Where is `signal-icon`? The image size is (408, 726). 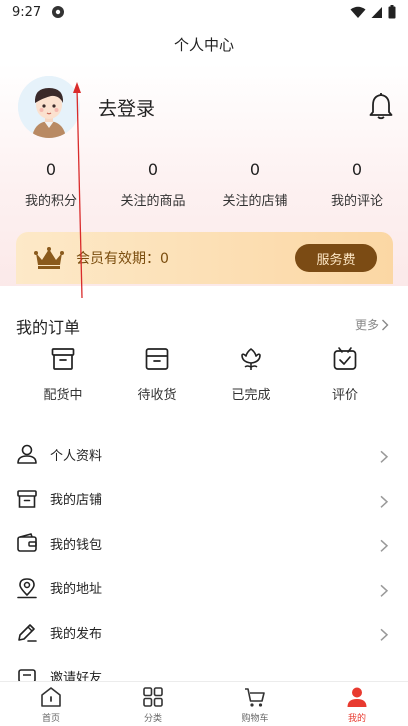 signal-icon is located at coordinates (376, 12).